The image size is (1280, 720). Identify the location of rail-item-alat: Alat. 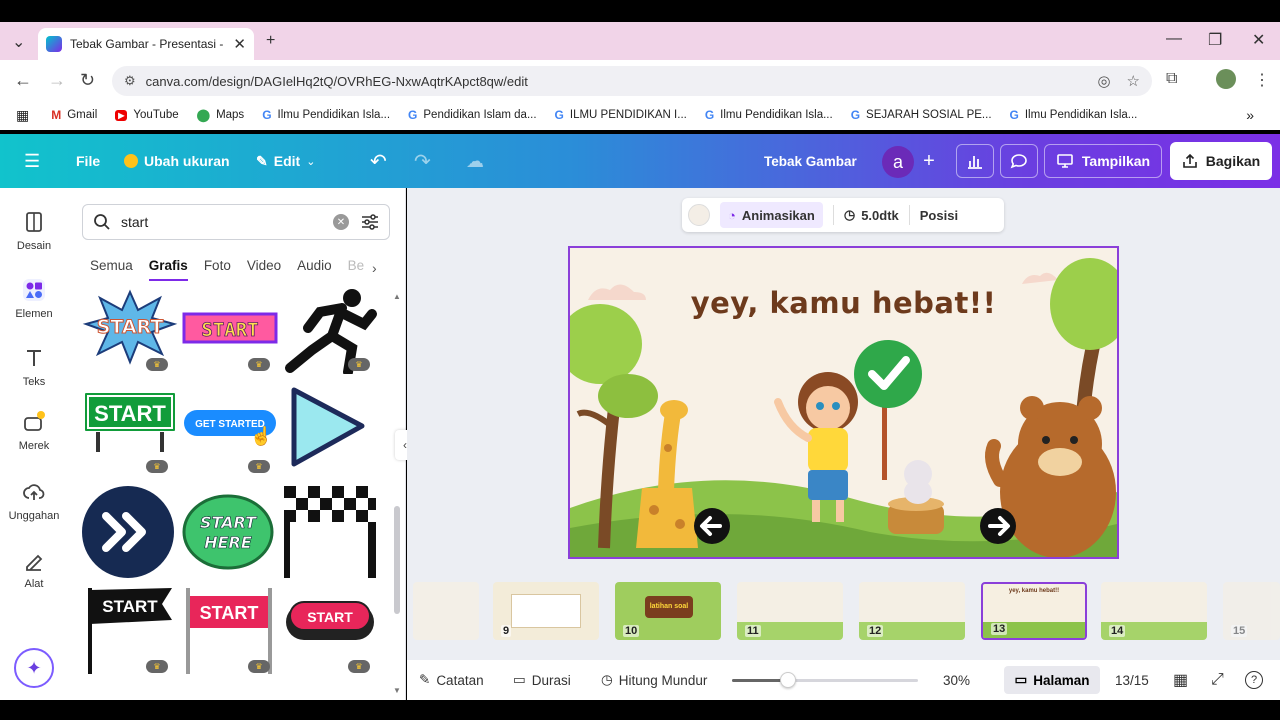
(34, 569).